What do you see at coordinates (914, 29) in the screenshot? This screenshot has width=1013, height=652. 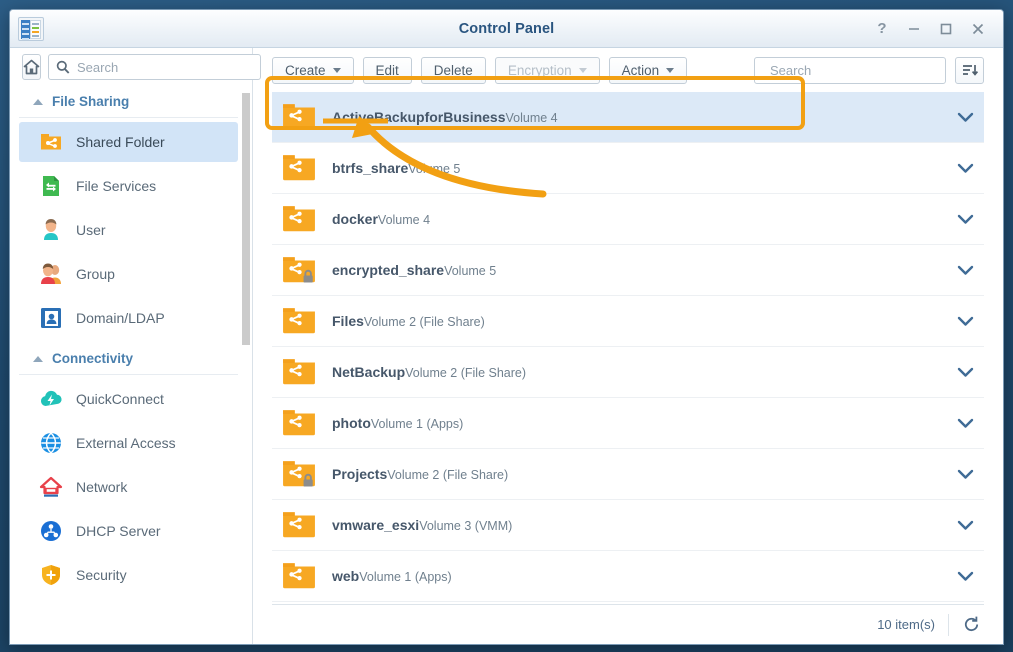 I see `minimize-icon` at bounding box center [914, 29].